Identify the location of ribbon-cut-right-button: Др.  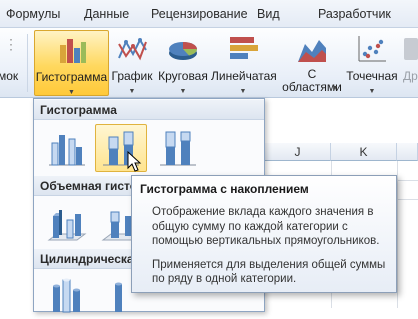
(410, 63).